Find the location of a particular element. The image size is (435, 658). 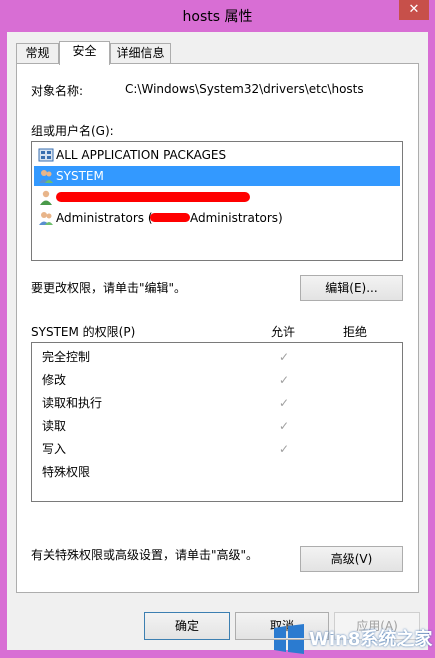

tab-details: 详细信息 is located at coordinates (140, 53).